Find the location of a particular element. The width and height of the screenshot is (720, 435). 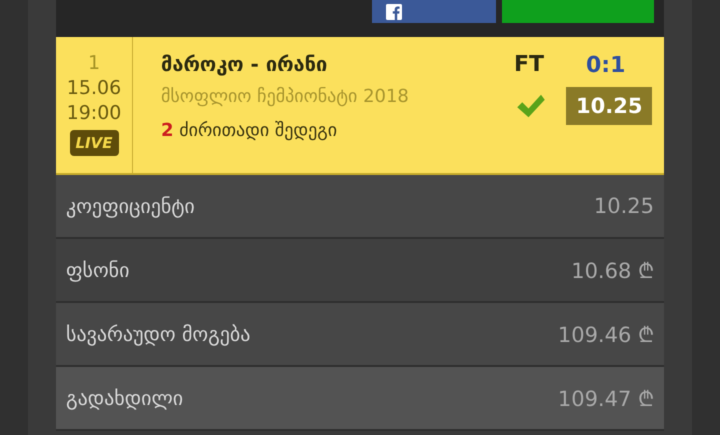

share-button is located at coordinates (434, 11).